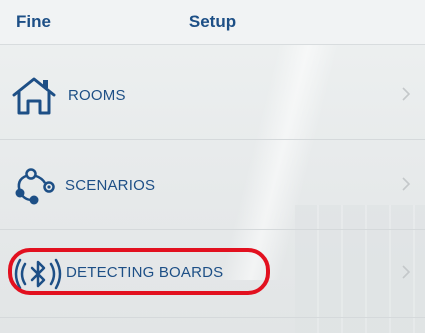 This screenshot has height=333, width=425. I want to click on highlight-annotation, so click(139, 271).